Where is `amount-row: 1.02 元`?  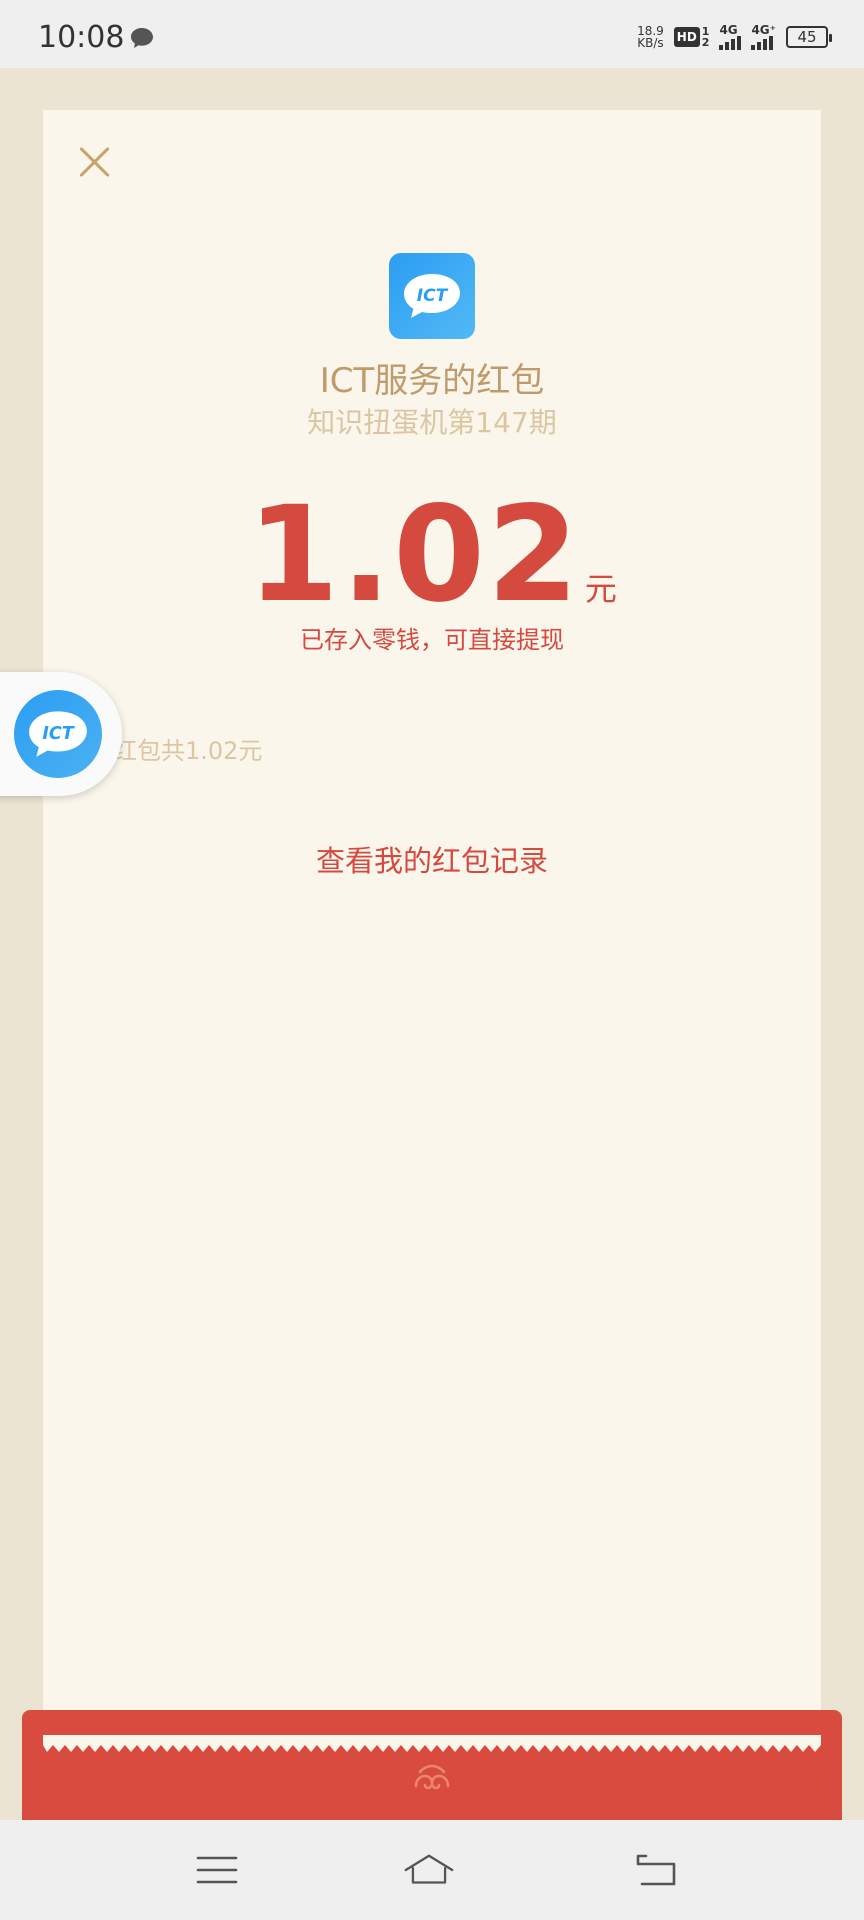 amount-row: 1.02 元 is located at coordinates (432, 555).